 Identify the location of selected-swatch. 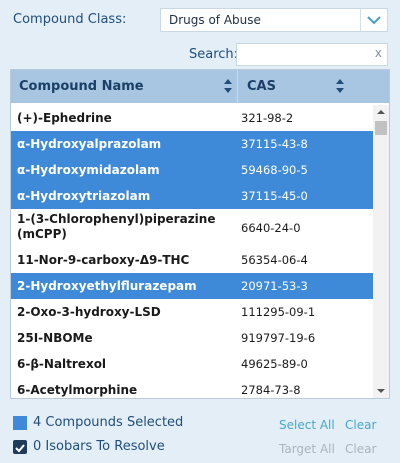
(20, 423).